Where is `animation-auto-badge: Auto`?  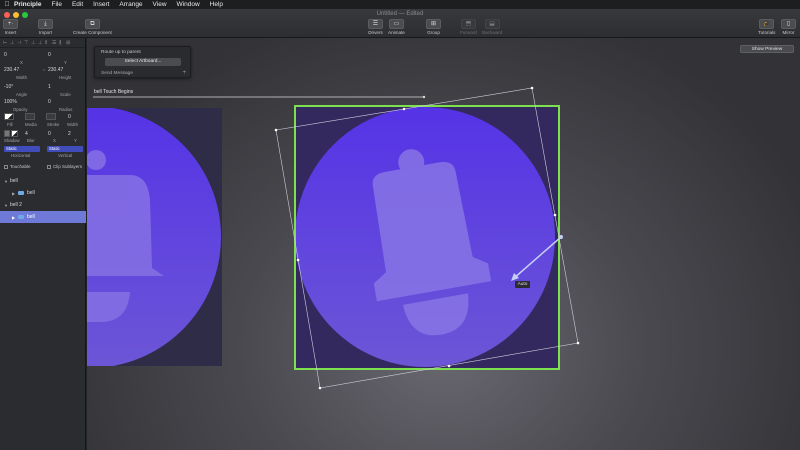 animation-auto-badge: Auto is located at coordinates (522, 284).